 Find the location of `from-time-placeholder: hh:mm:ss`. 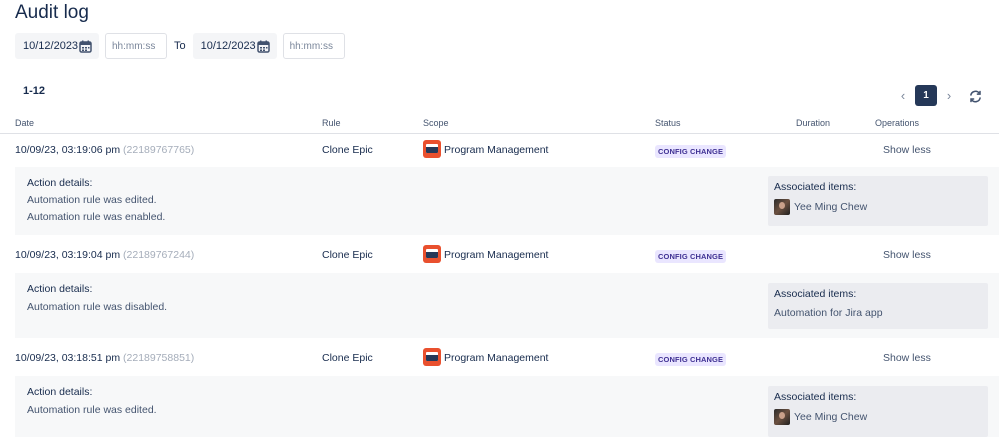

from-time-placeholder: hh:mm:ss is located at coordinates (134, 46).